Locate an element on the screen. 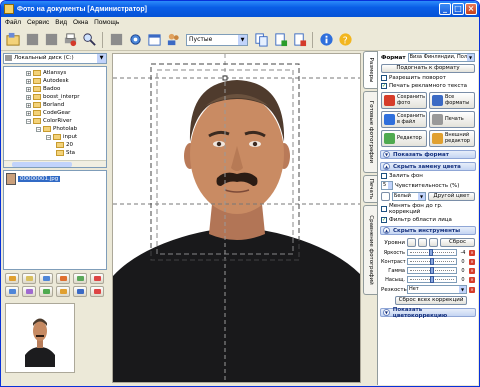 This screenshot has height=387, width=480. file-list: 00000001.jpg is located at coordinates (55, 220).